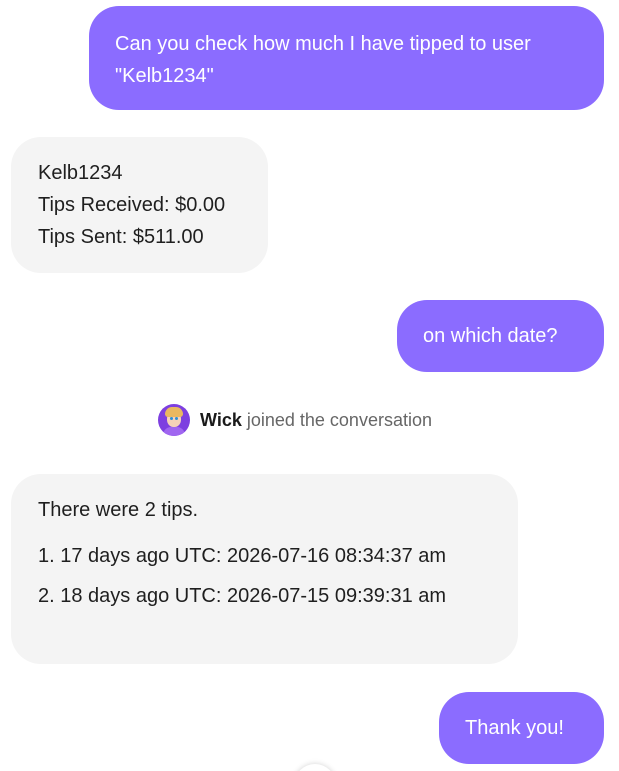  What do you see at coordinates (221, 419) in the screenshot?
I see `agent-name: Wick` at bounding box center [221, 419].